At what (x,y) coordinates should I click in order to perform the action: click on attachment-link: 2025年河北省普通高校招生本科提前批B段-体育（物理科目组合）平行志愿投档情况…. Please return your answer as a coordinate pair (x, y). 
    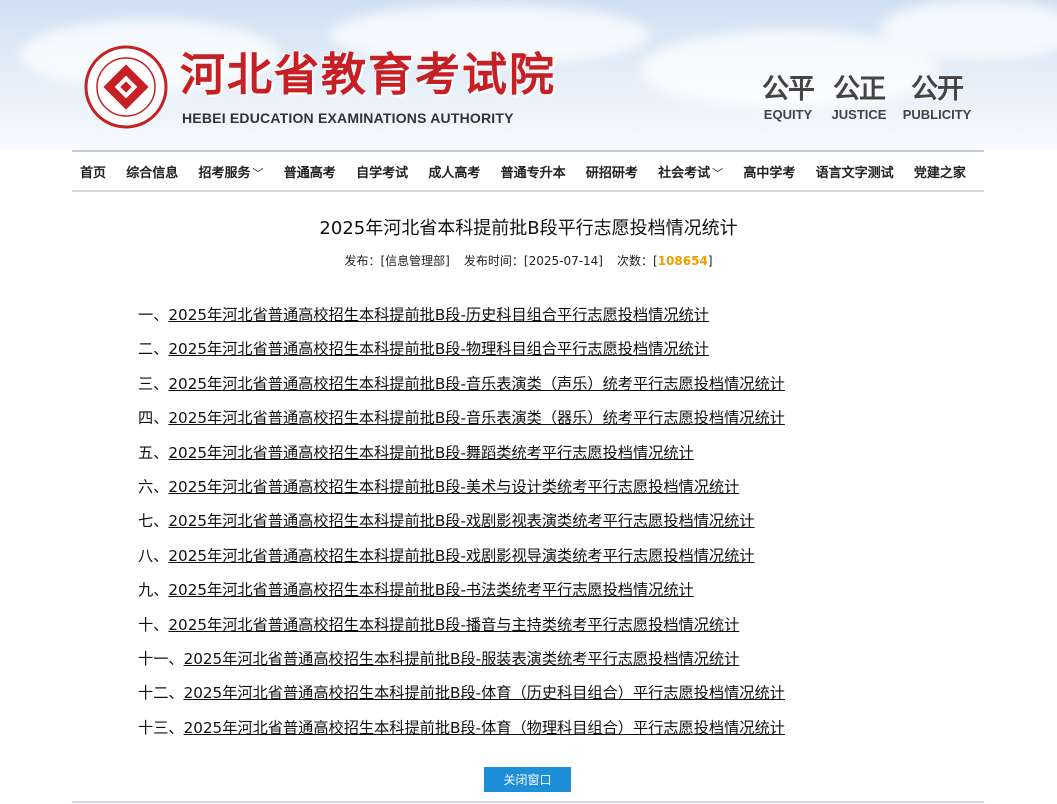
    Looking at the image, I should click on (484, 728).